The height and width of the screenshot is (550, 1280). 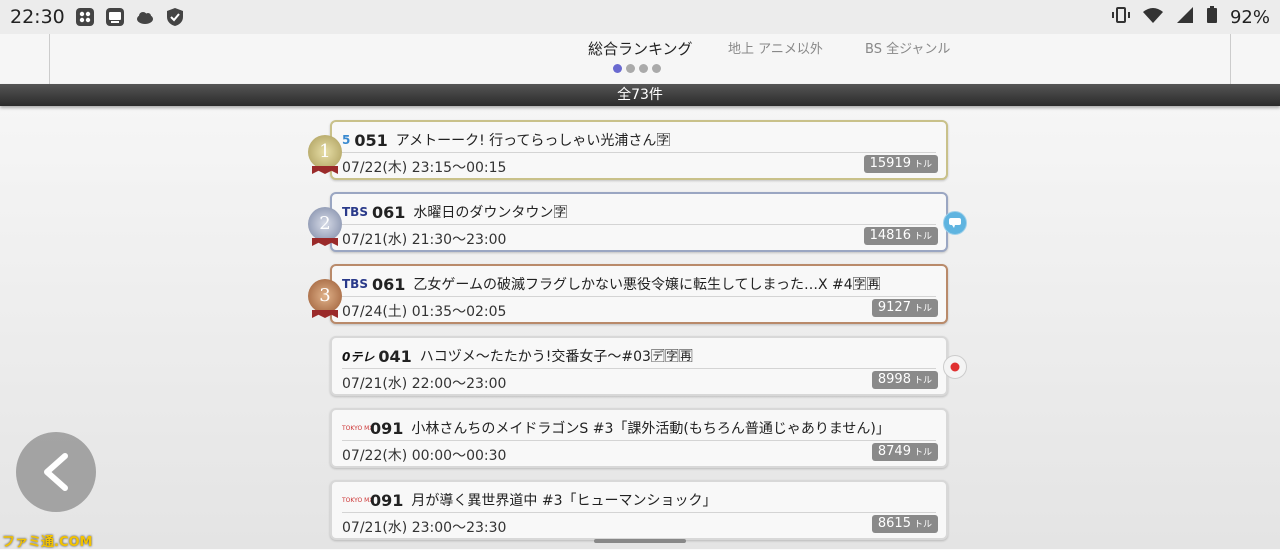 What do you see at coordinates (358, 356) in the screenshot?
I see `channel-logo: 0テレ` at bounding box center [358, 356].